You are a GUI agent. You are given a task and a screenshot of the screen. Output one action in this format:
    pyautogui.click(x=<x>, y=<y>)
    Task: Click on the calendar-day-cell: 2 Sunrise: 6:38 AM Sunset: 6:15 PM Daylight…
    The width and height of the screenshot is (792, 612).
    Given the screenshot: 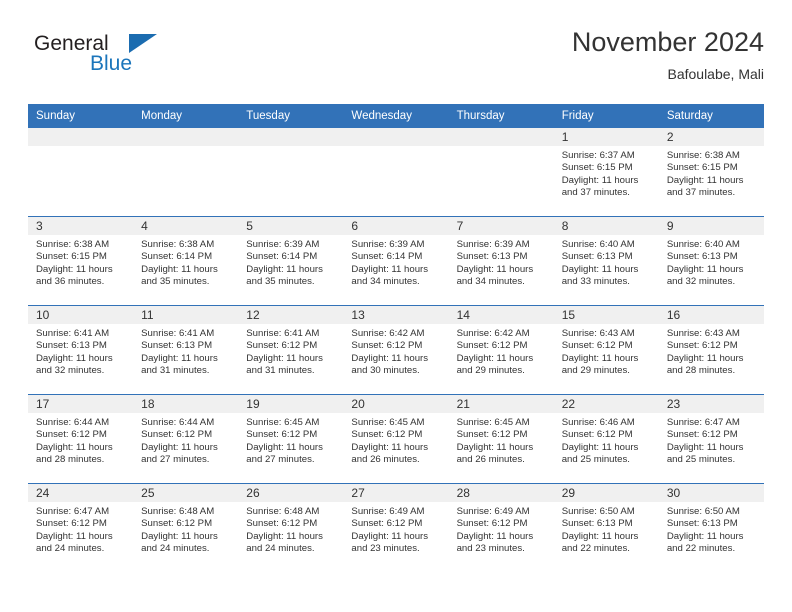 What is the action you would take?
    pyautogui.click(x=711, y=172)
    